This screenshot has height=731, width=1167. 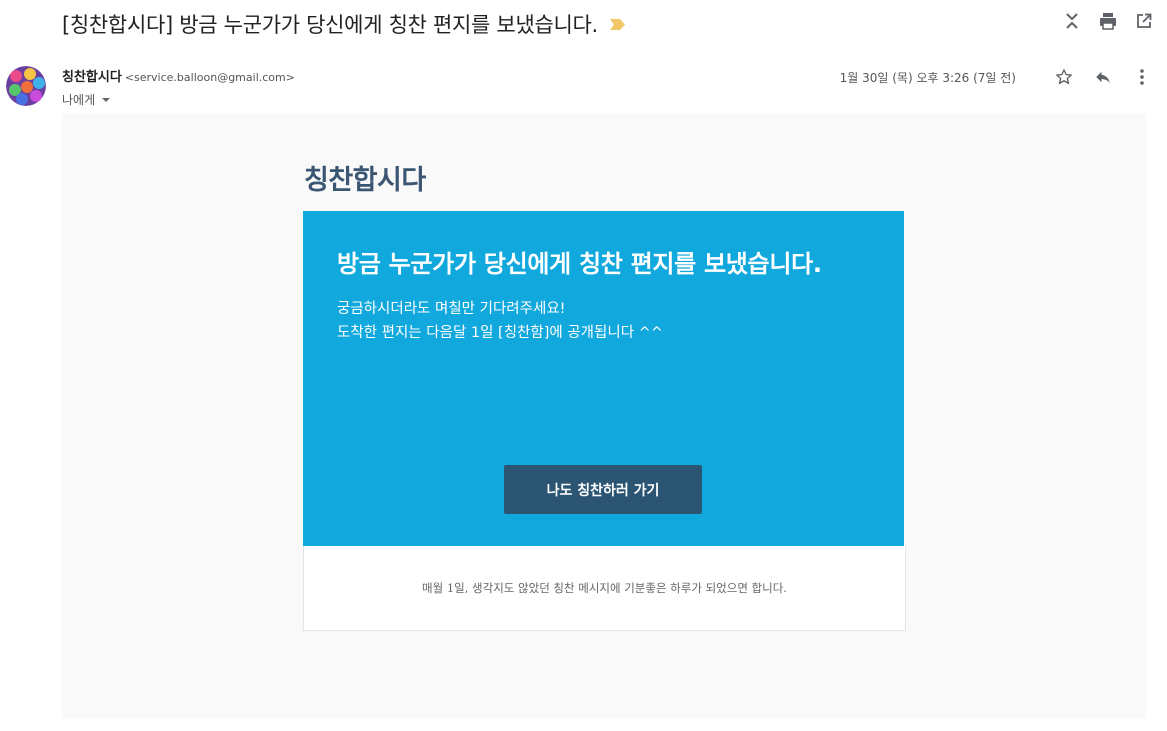 What do you see at coordinates (178, 87) in the screenshot?
I see `sender-info: 칭찬합시다 <service.balloon@gmail.com> 나에게` at bounding box center [178, 87].